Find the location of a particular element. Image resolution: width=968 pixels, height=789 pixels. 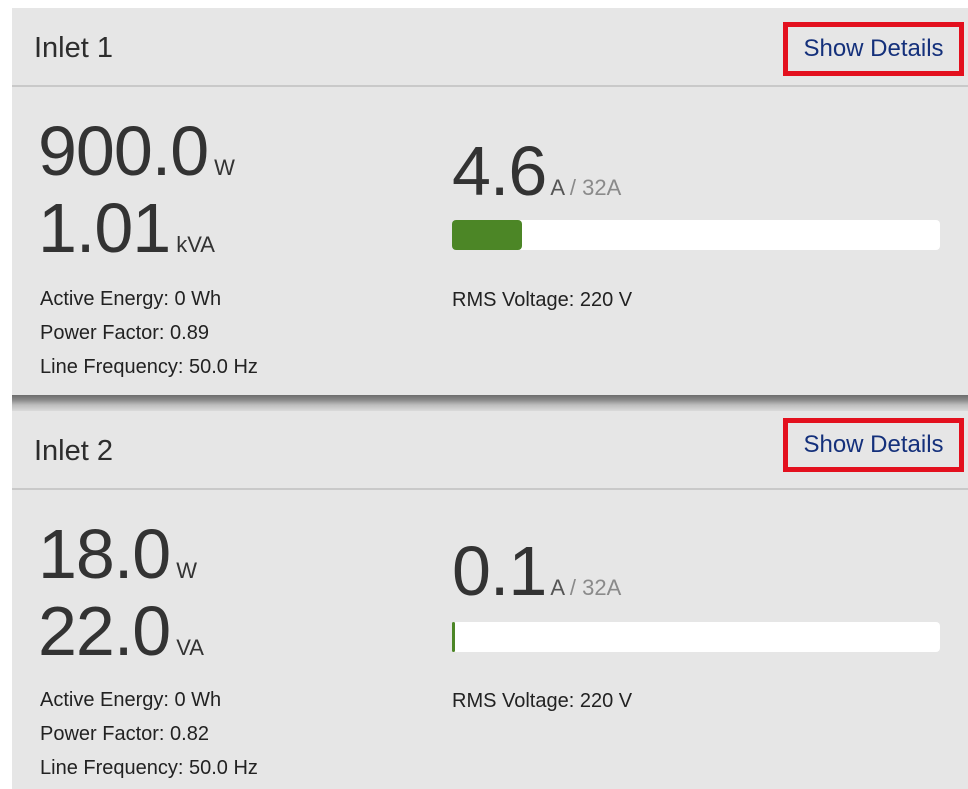

inlet-2-current-rating: / 32A is located at coordinates (595, 587).